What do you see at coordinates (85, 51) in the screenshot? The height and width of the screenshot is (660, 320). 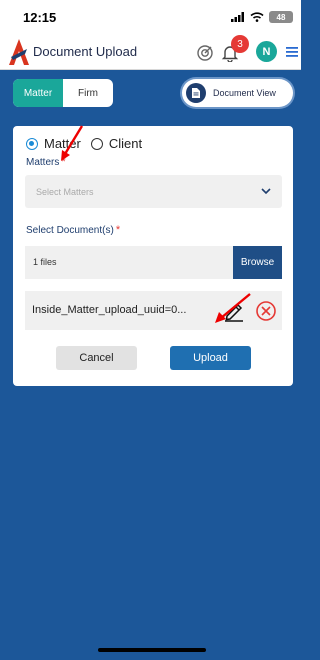 I see `page-title: Document Upload` at bounding box center [85, 51].